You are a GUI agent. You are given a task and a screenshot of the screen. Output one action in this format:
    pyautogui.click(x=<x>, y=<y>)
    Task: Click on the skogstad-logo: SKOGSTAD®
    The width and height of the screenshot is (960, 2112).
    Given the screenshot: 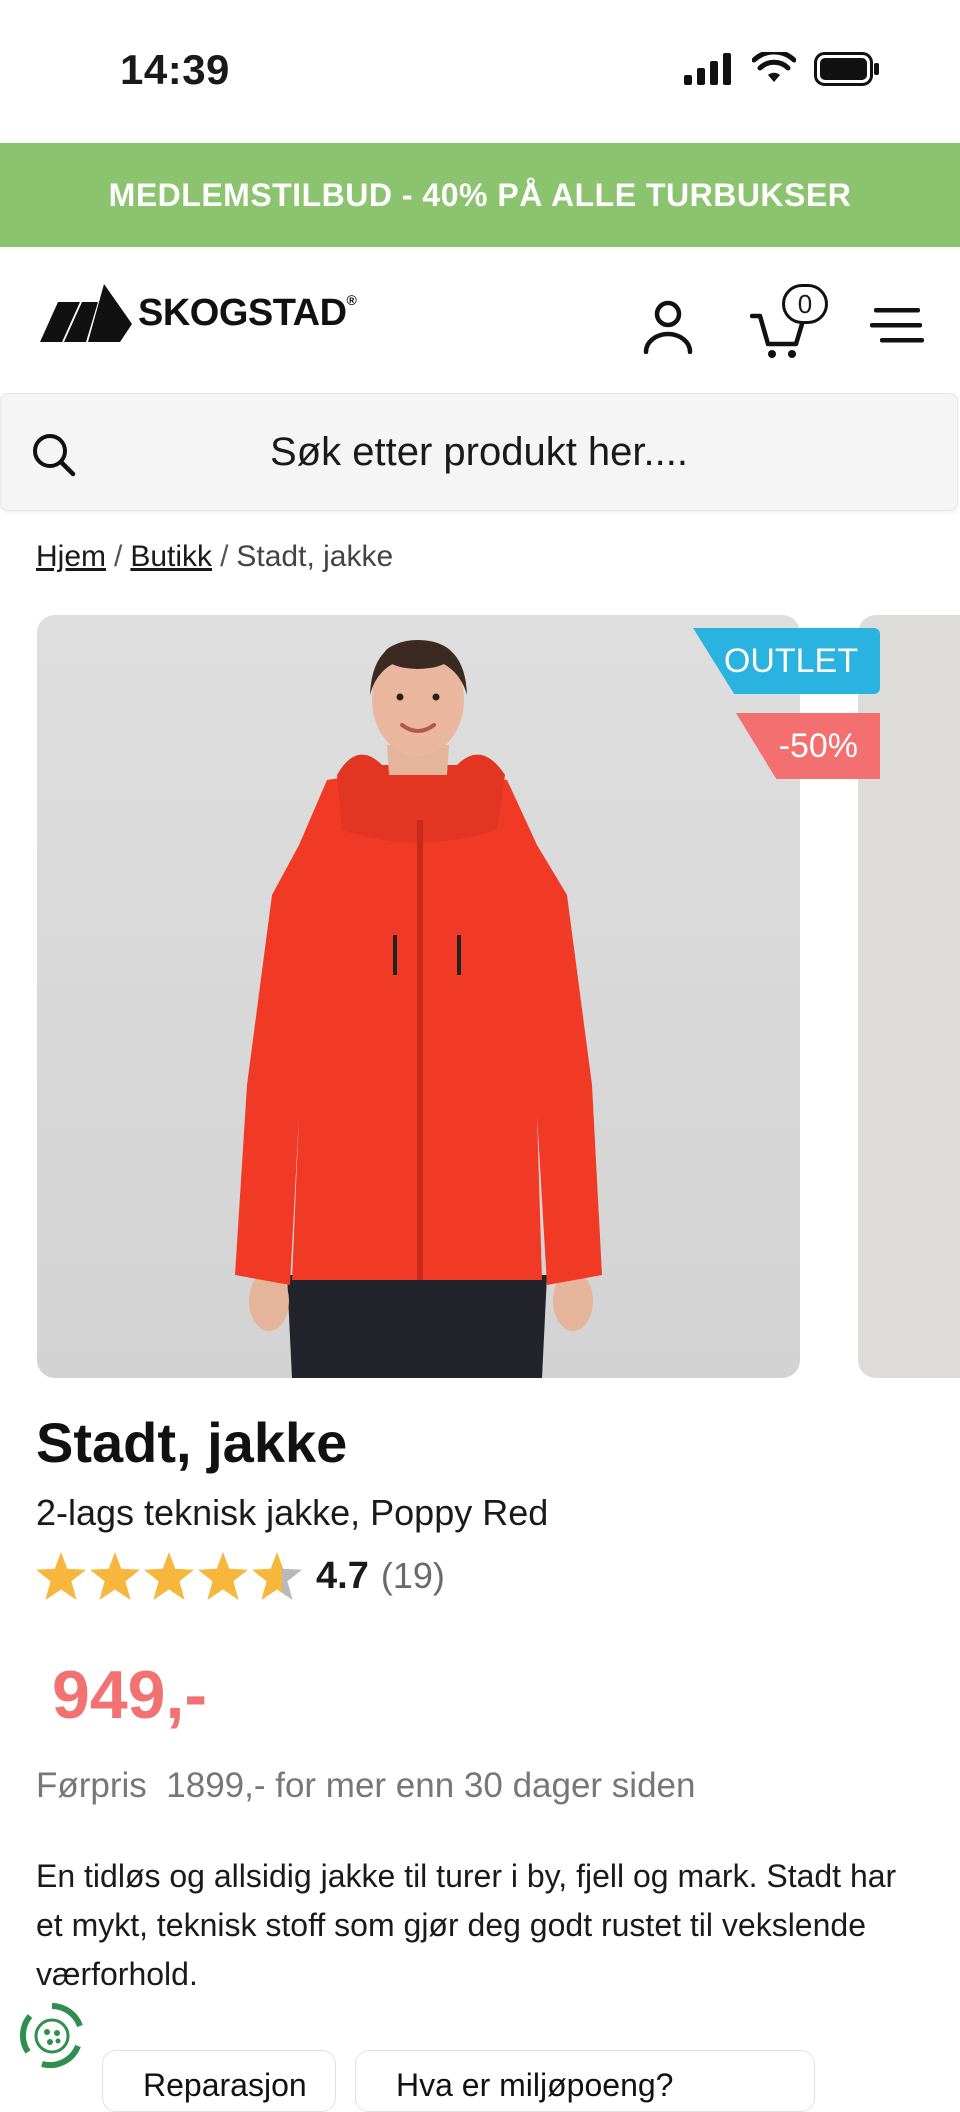 What is the action you would take?
    pyautogui.click(x=198, y=313)
    